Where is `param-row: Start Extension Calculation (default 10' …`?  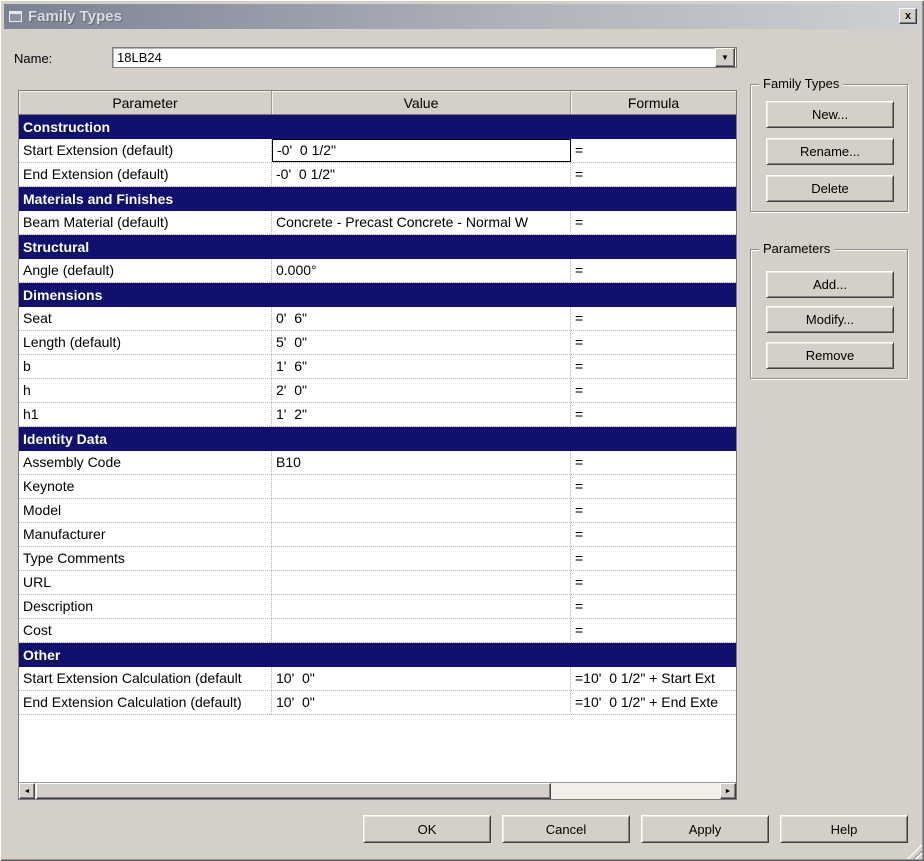
param-row: Start Extension Calculation (default 10' … is located at coordinates (377, 679).